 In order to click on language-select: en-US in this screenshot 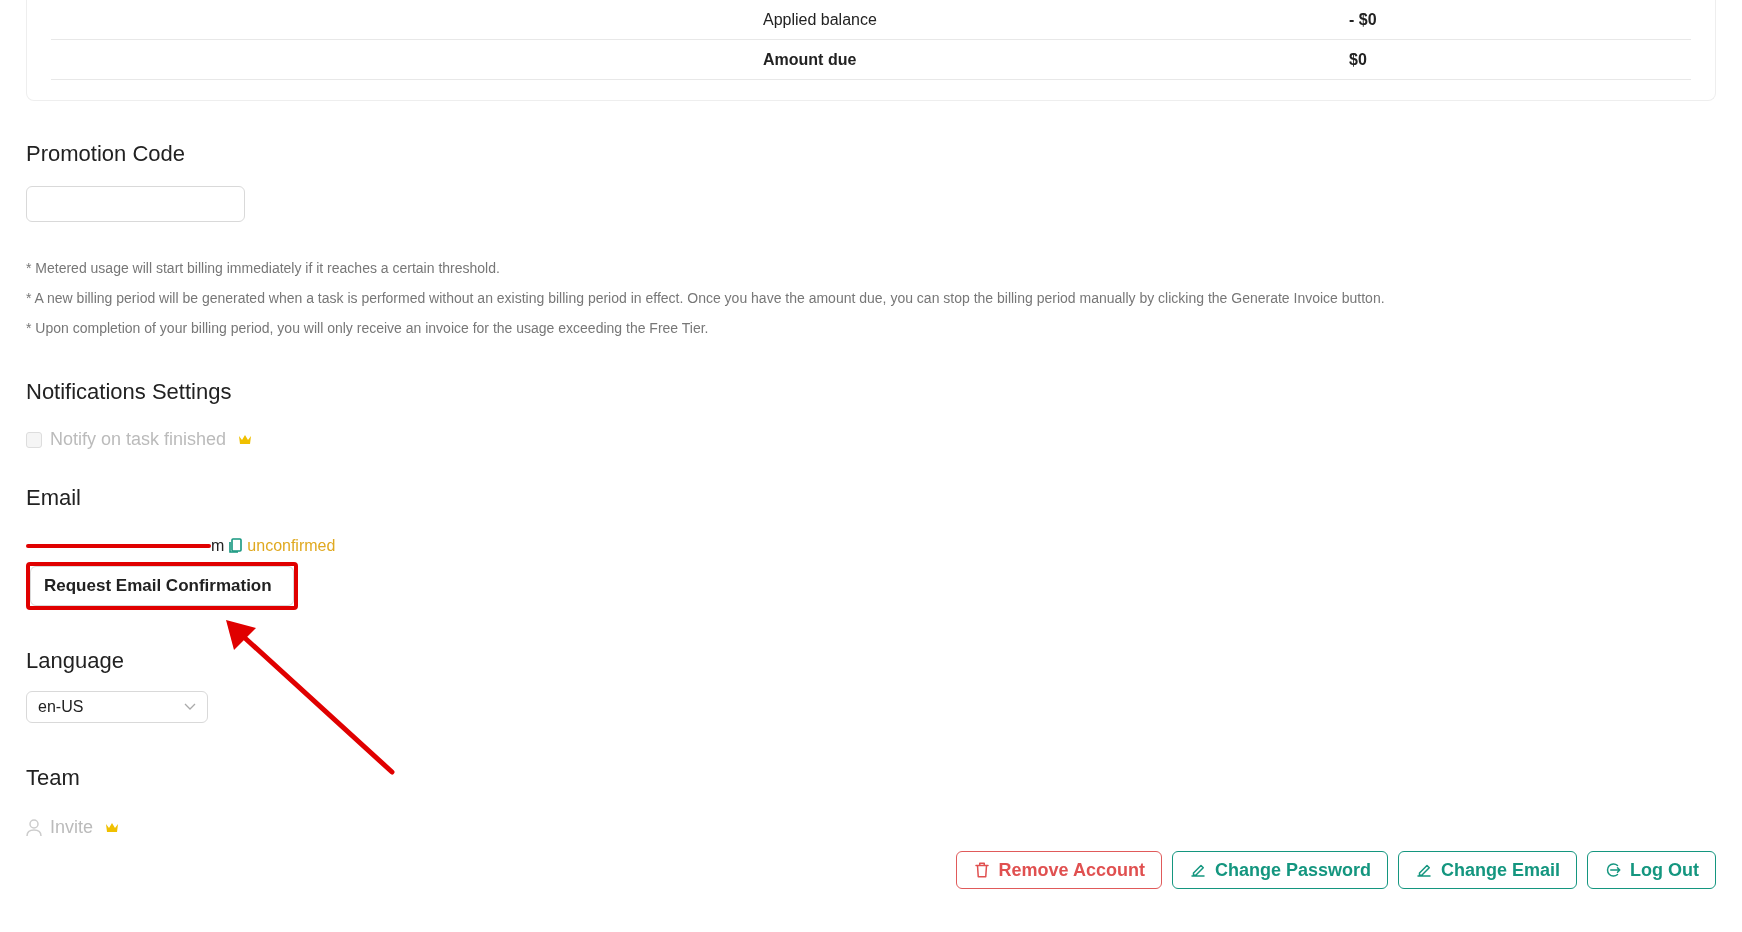, I will do `click(117, 707)`.